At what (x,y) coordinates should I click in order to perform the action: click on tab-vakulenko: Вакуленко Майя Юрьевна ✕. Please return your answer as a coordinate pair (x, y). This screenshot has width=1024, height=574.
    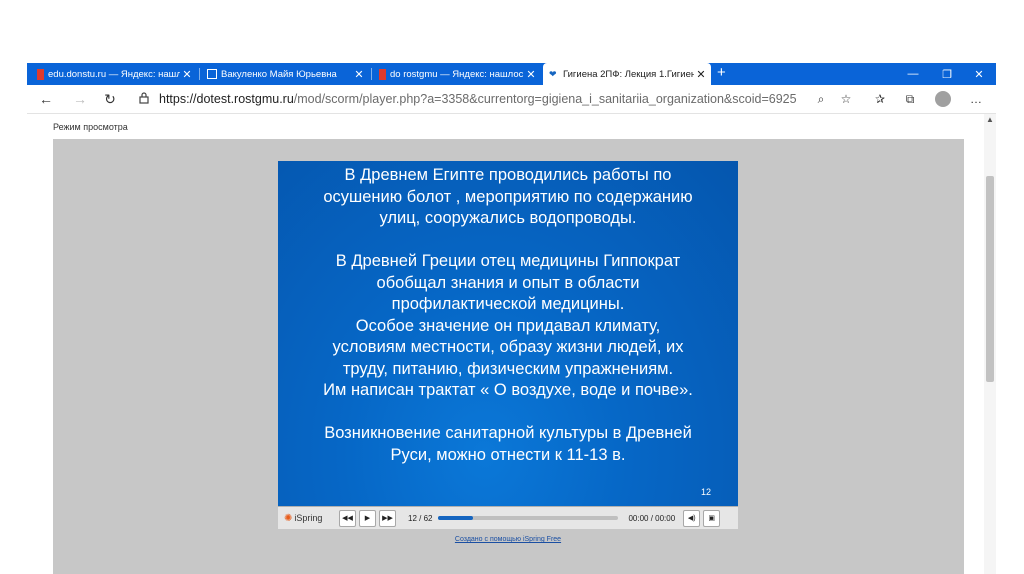
    Looking at the image, I should click on (285, 74).